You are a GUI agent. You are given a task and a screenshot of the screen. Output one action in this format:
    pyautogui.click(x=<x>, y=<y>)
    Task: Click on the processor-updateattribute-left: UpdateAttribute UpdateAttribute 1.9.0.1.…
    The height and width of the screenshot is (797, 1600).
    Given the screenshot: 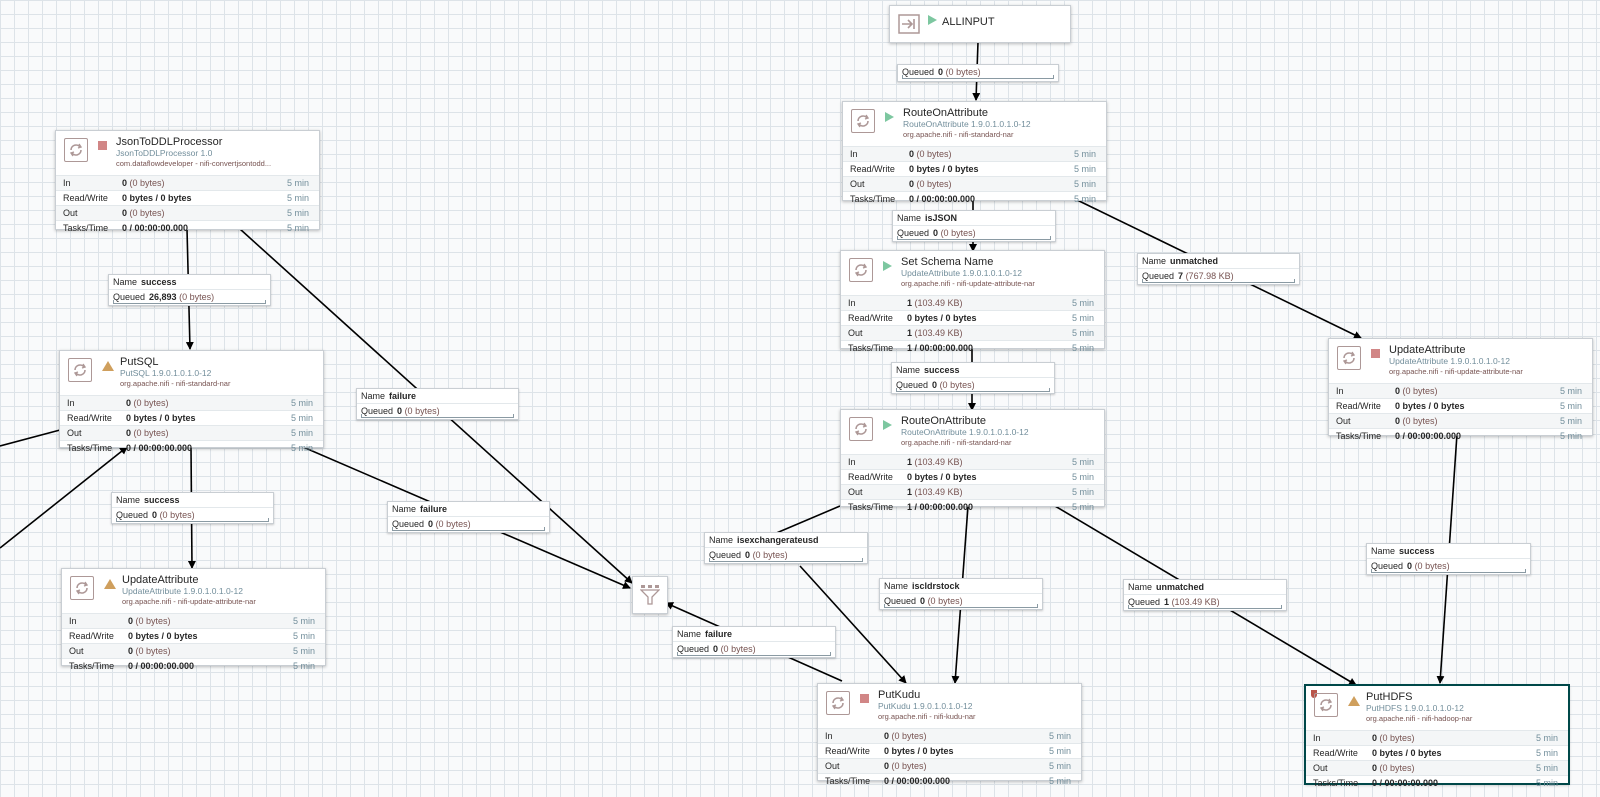 What is the action you would take?
    pyautogui.click(x=193, y=619)
    